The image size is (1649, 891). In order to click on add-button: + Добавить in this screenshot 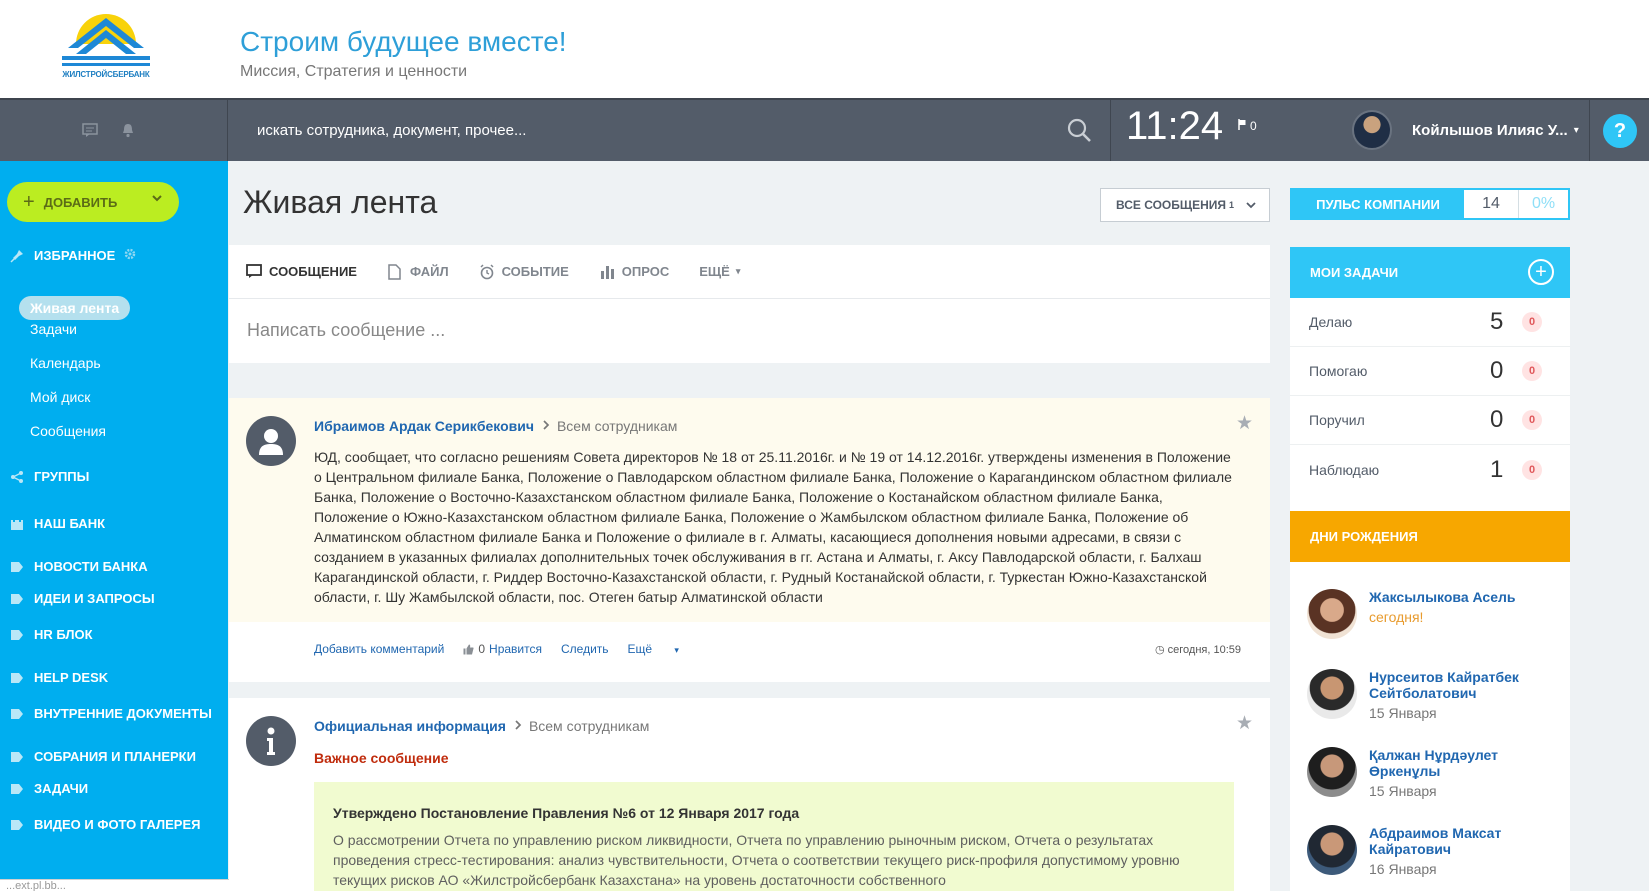, I will do `click(93, 202)`.